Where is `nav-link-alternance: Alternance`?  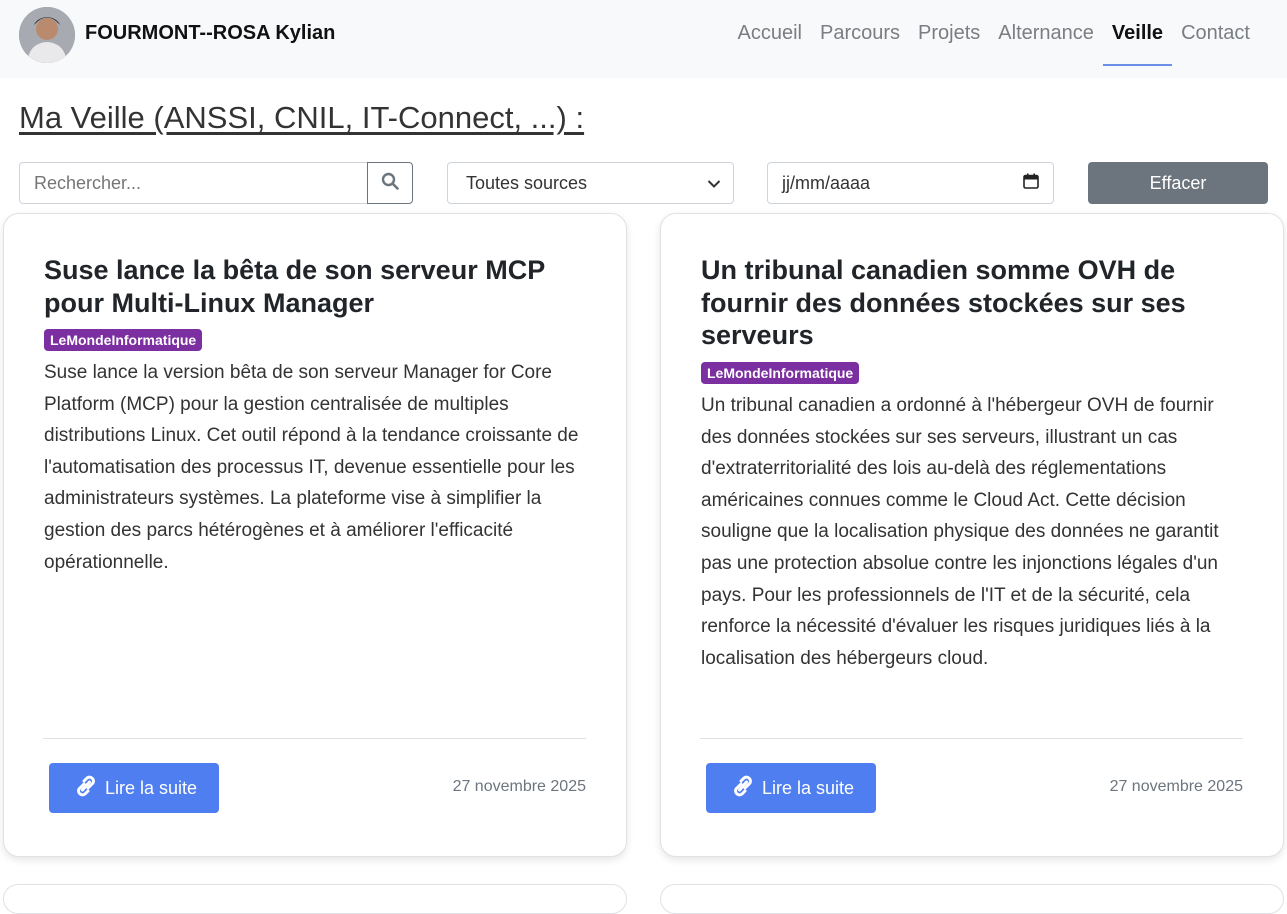
nav-link-alternance: Alternance is located at coordinates (1046, 43).